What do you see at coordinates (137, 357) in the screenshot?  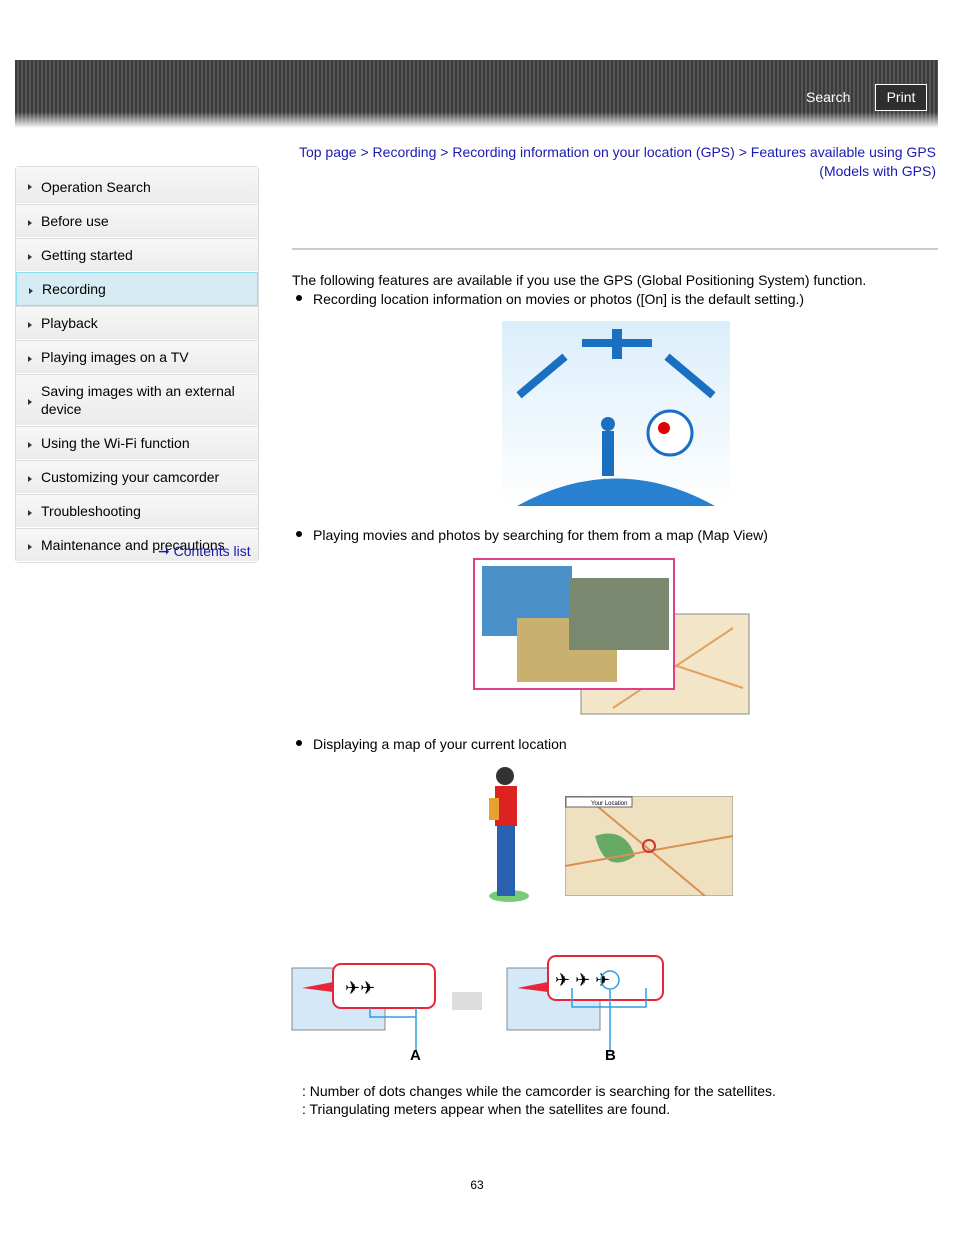 I see `sidebar-item-tv: Playing images on a TV` at bounding box center [137, 357].